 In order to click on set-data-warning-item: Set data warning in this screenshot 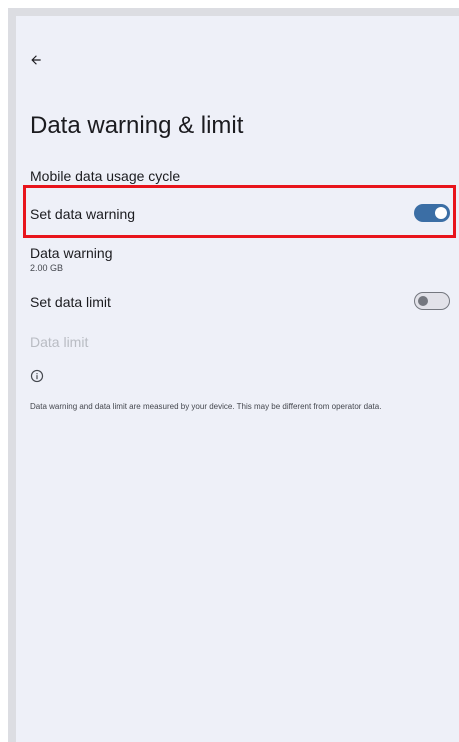, I will do `click(237, 214)`.